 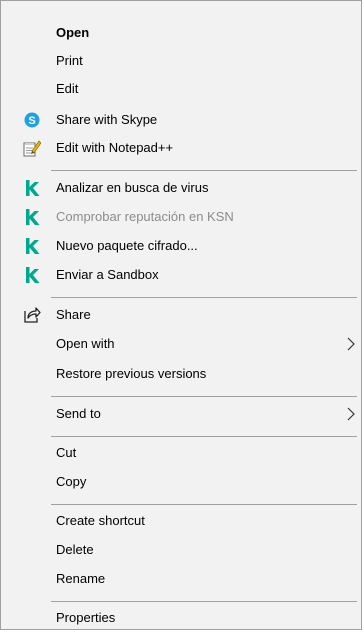 What do you see at coordinates (75, 549) in the screenshot?
I see `menu-item-label: Delete` at bounding box center [75, 549].